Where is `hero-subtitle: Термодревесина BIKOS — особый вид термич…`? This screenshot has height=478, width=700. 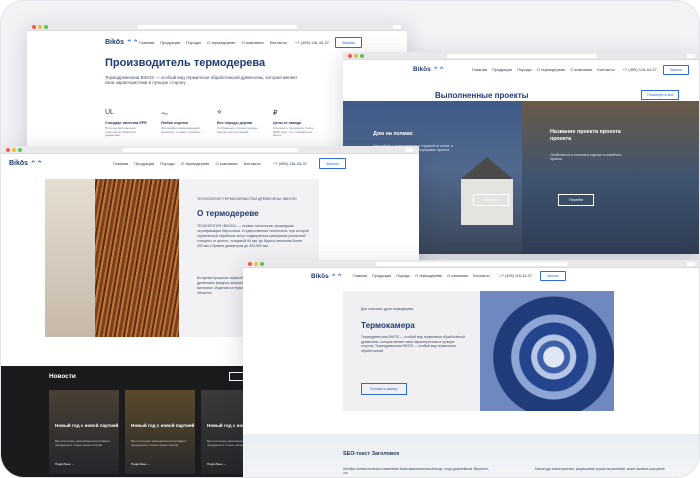 hero-subtitle: Термодревесина BIKOS — особый вид термич… is located at coordinates (201, 80).